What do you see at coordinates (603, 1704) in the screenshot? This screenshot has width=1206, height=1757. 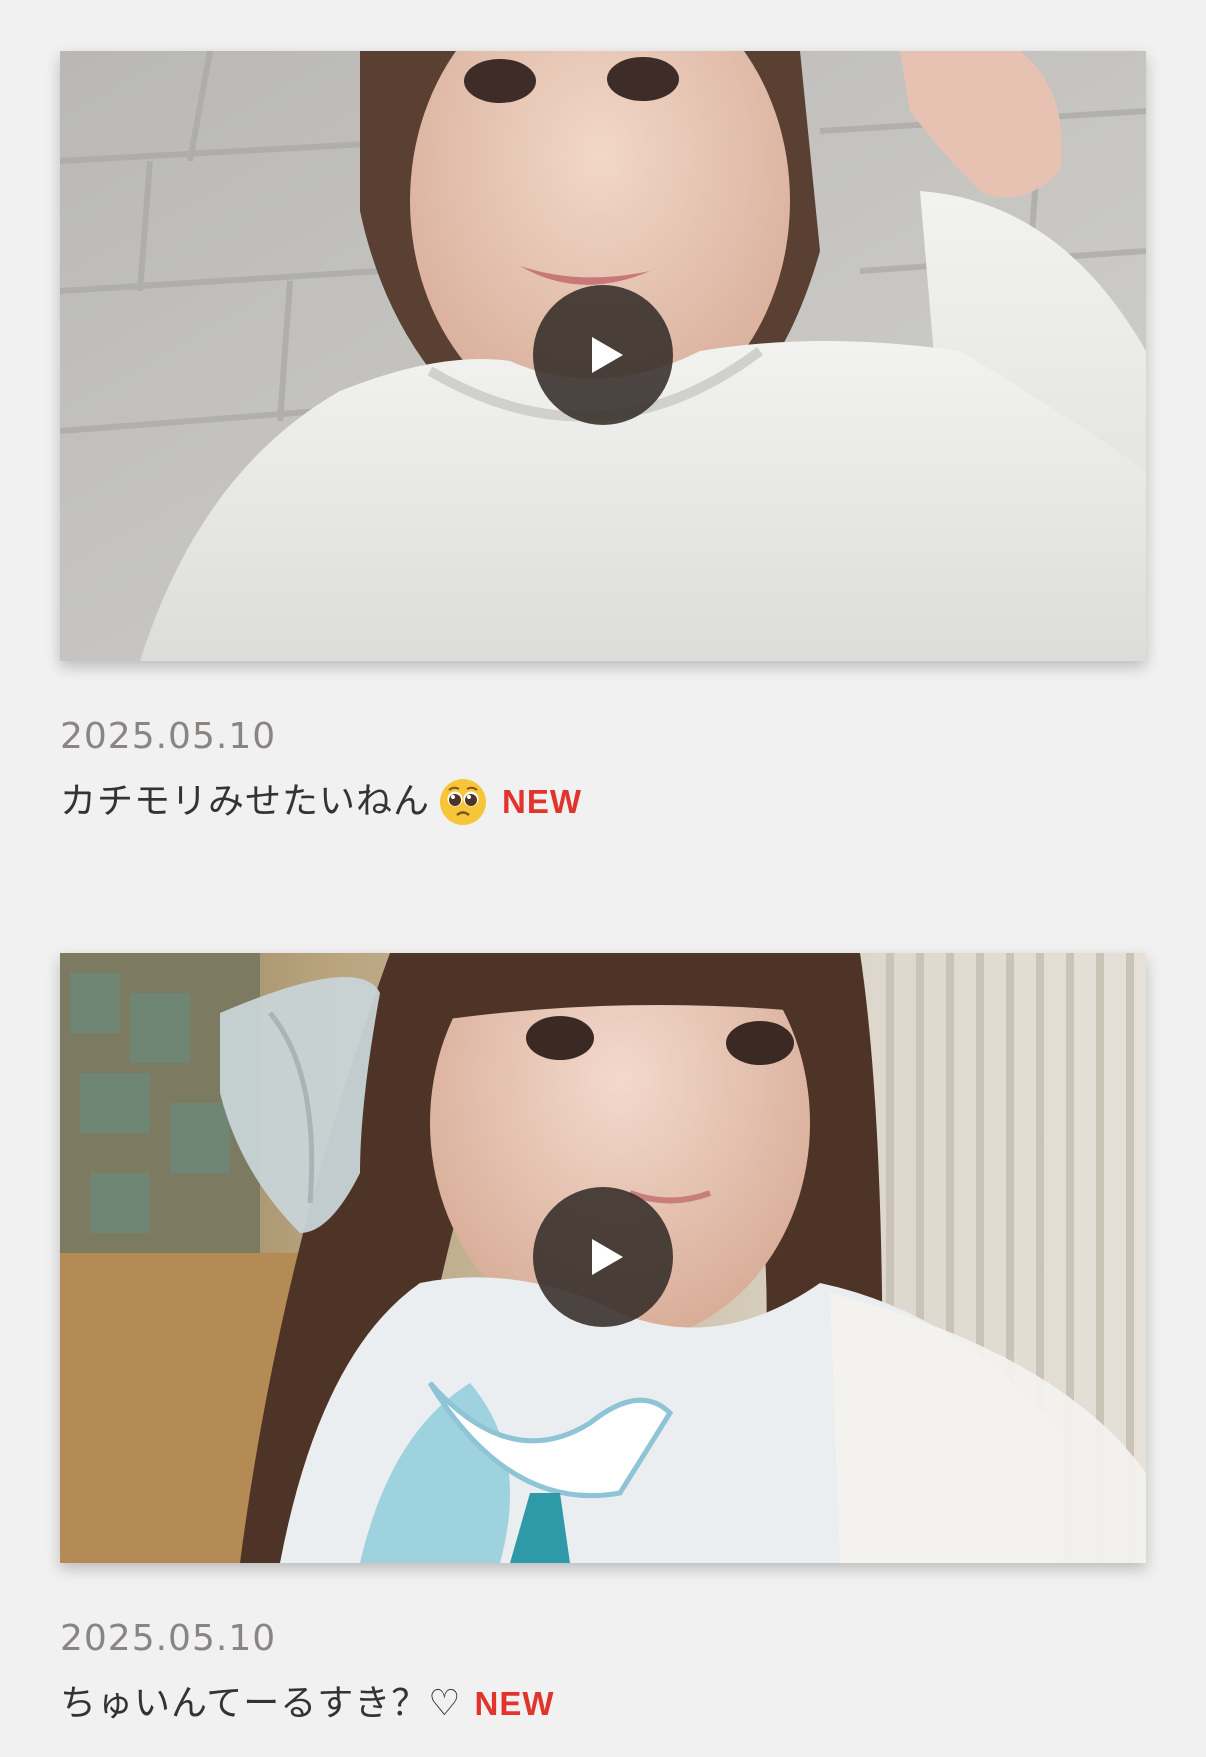 I see `post-title-link: ちゅいんてーるすき？ ♡ NEW` at bounding box center [603, 1704].